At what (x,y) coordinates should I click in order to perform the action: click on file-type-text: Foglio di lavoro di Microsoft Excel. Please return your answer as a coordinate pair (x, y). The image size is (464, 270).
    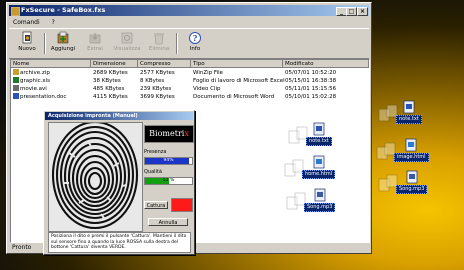
    Looking at the image, I should click on (239, 81).